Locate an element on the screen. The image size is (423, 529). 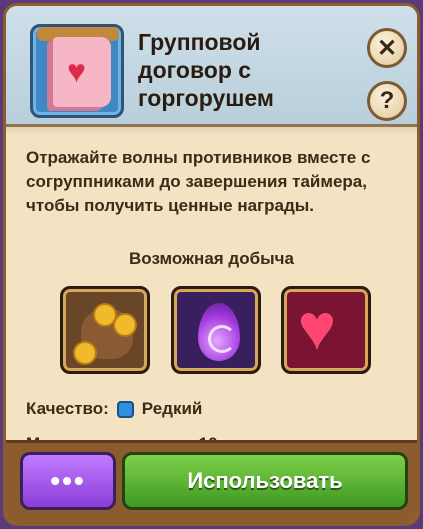
more-options-button: ••• is located at coordinates (68, 481).